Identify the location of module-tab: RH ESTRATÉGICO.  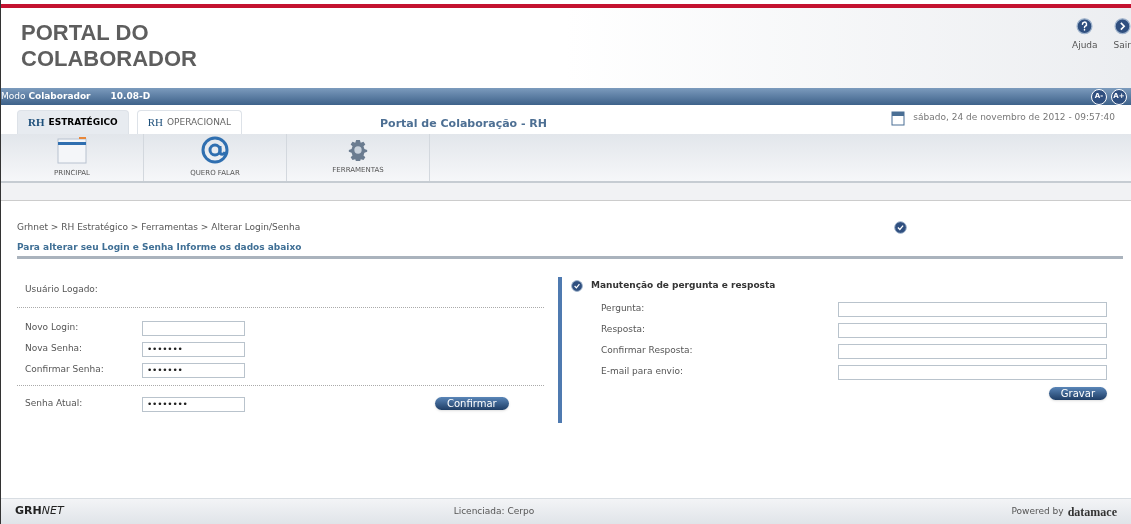
(73, 122).